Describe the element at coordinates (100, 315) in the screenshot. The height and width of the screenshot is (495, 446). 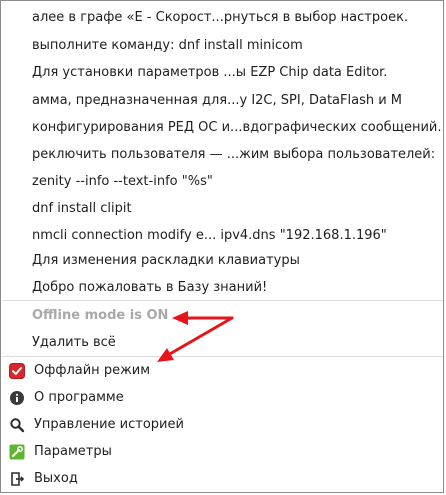
I see `offline-status-label: Offline mode is ON` at that location.